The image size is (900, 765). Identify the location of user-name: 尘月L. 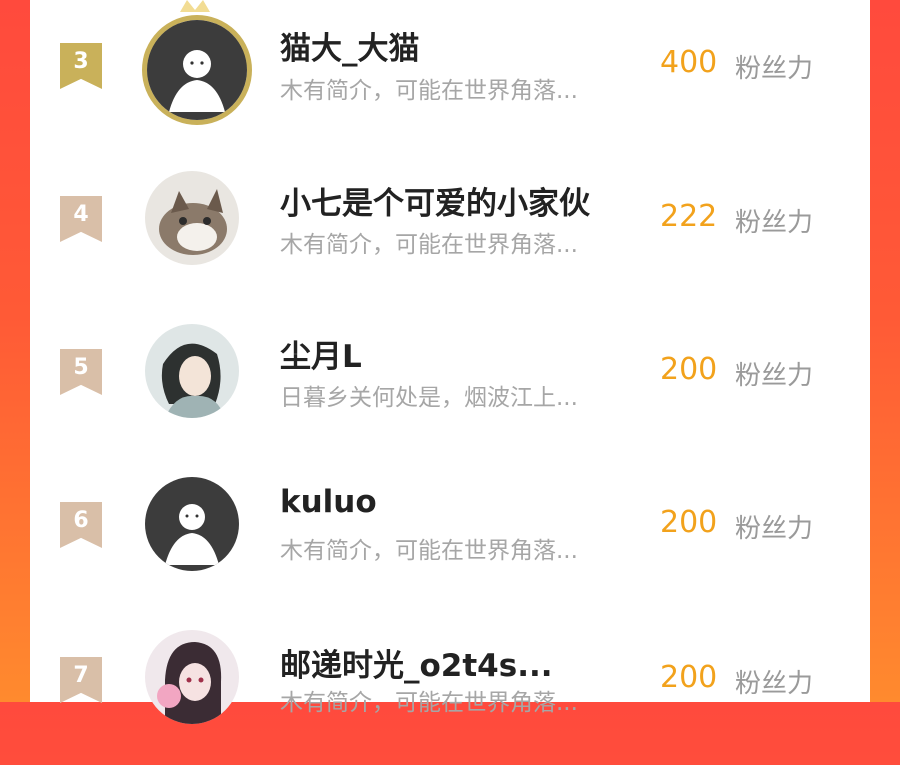
(321, 353).